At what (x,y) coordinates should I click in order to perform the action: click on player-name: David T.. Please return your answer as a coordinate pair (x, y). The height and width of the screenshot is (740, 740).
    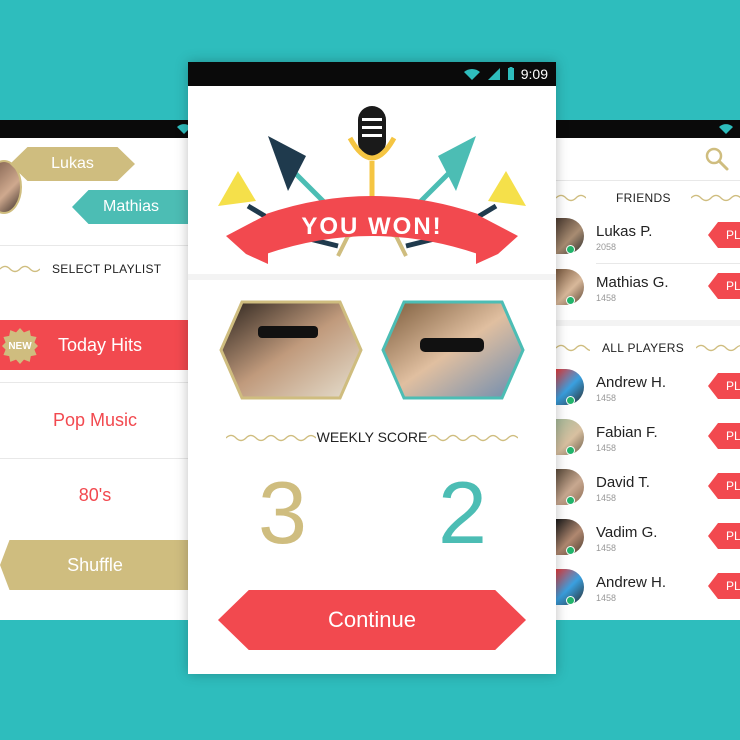
    Looking at the image, I should click on (623, 482).